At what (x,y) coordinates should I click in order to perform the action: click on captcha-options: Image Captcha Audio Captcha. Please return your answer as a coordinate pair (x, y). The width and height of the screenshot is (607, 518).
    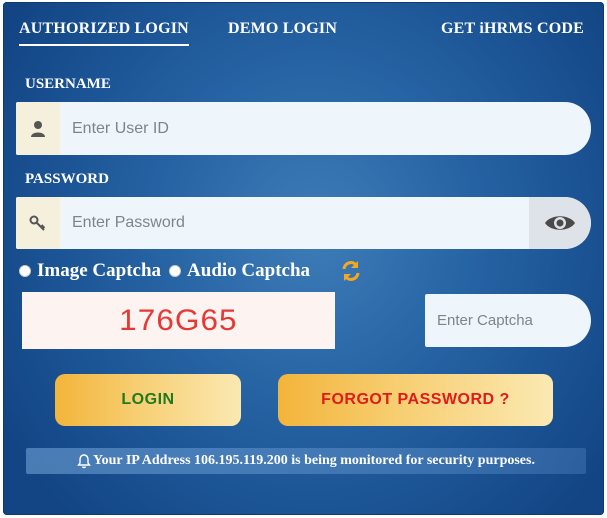
    Looking at the image, I should click on (190, 271).